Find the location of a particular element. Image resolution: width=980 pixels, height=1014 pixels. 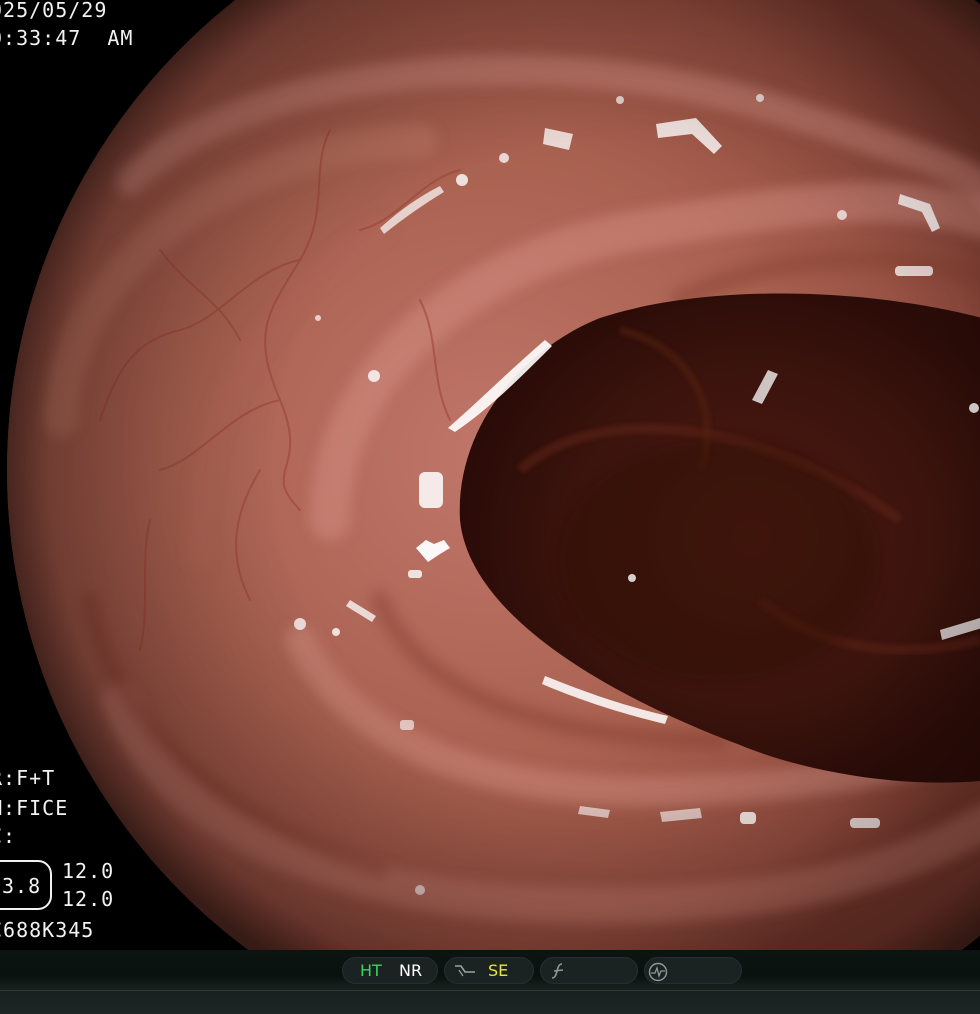

zoom-readout: 3.8 is located at coordinates (22, 886).